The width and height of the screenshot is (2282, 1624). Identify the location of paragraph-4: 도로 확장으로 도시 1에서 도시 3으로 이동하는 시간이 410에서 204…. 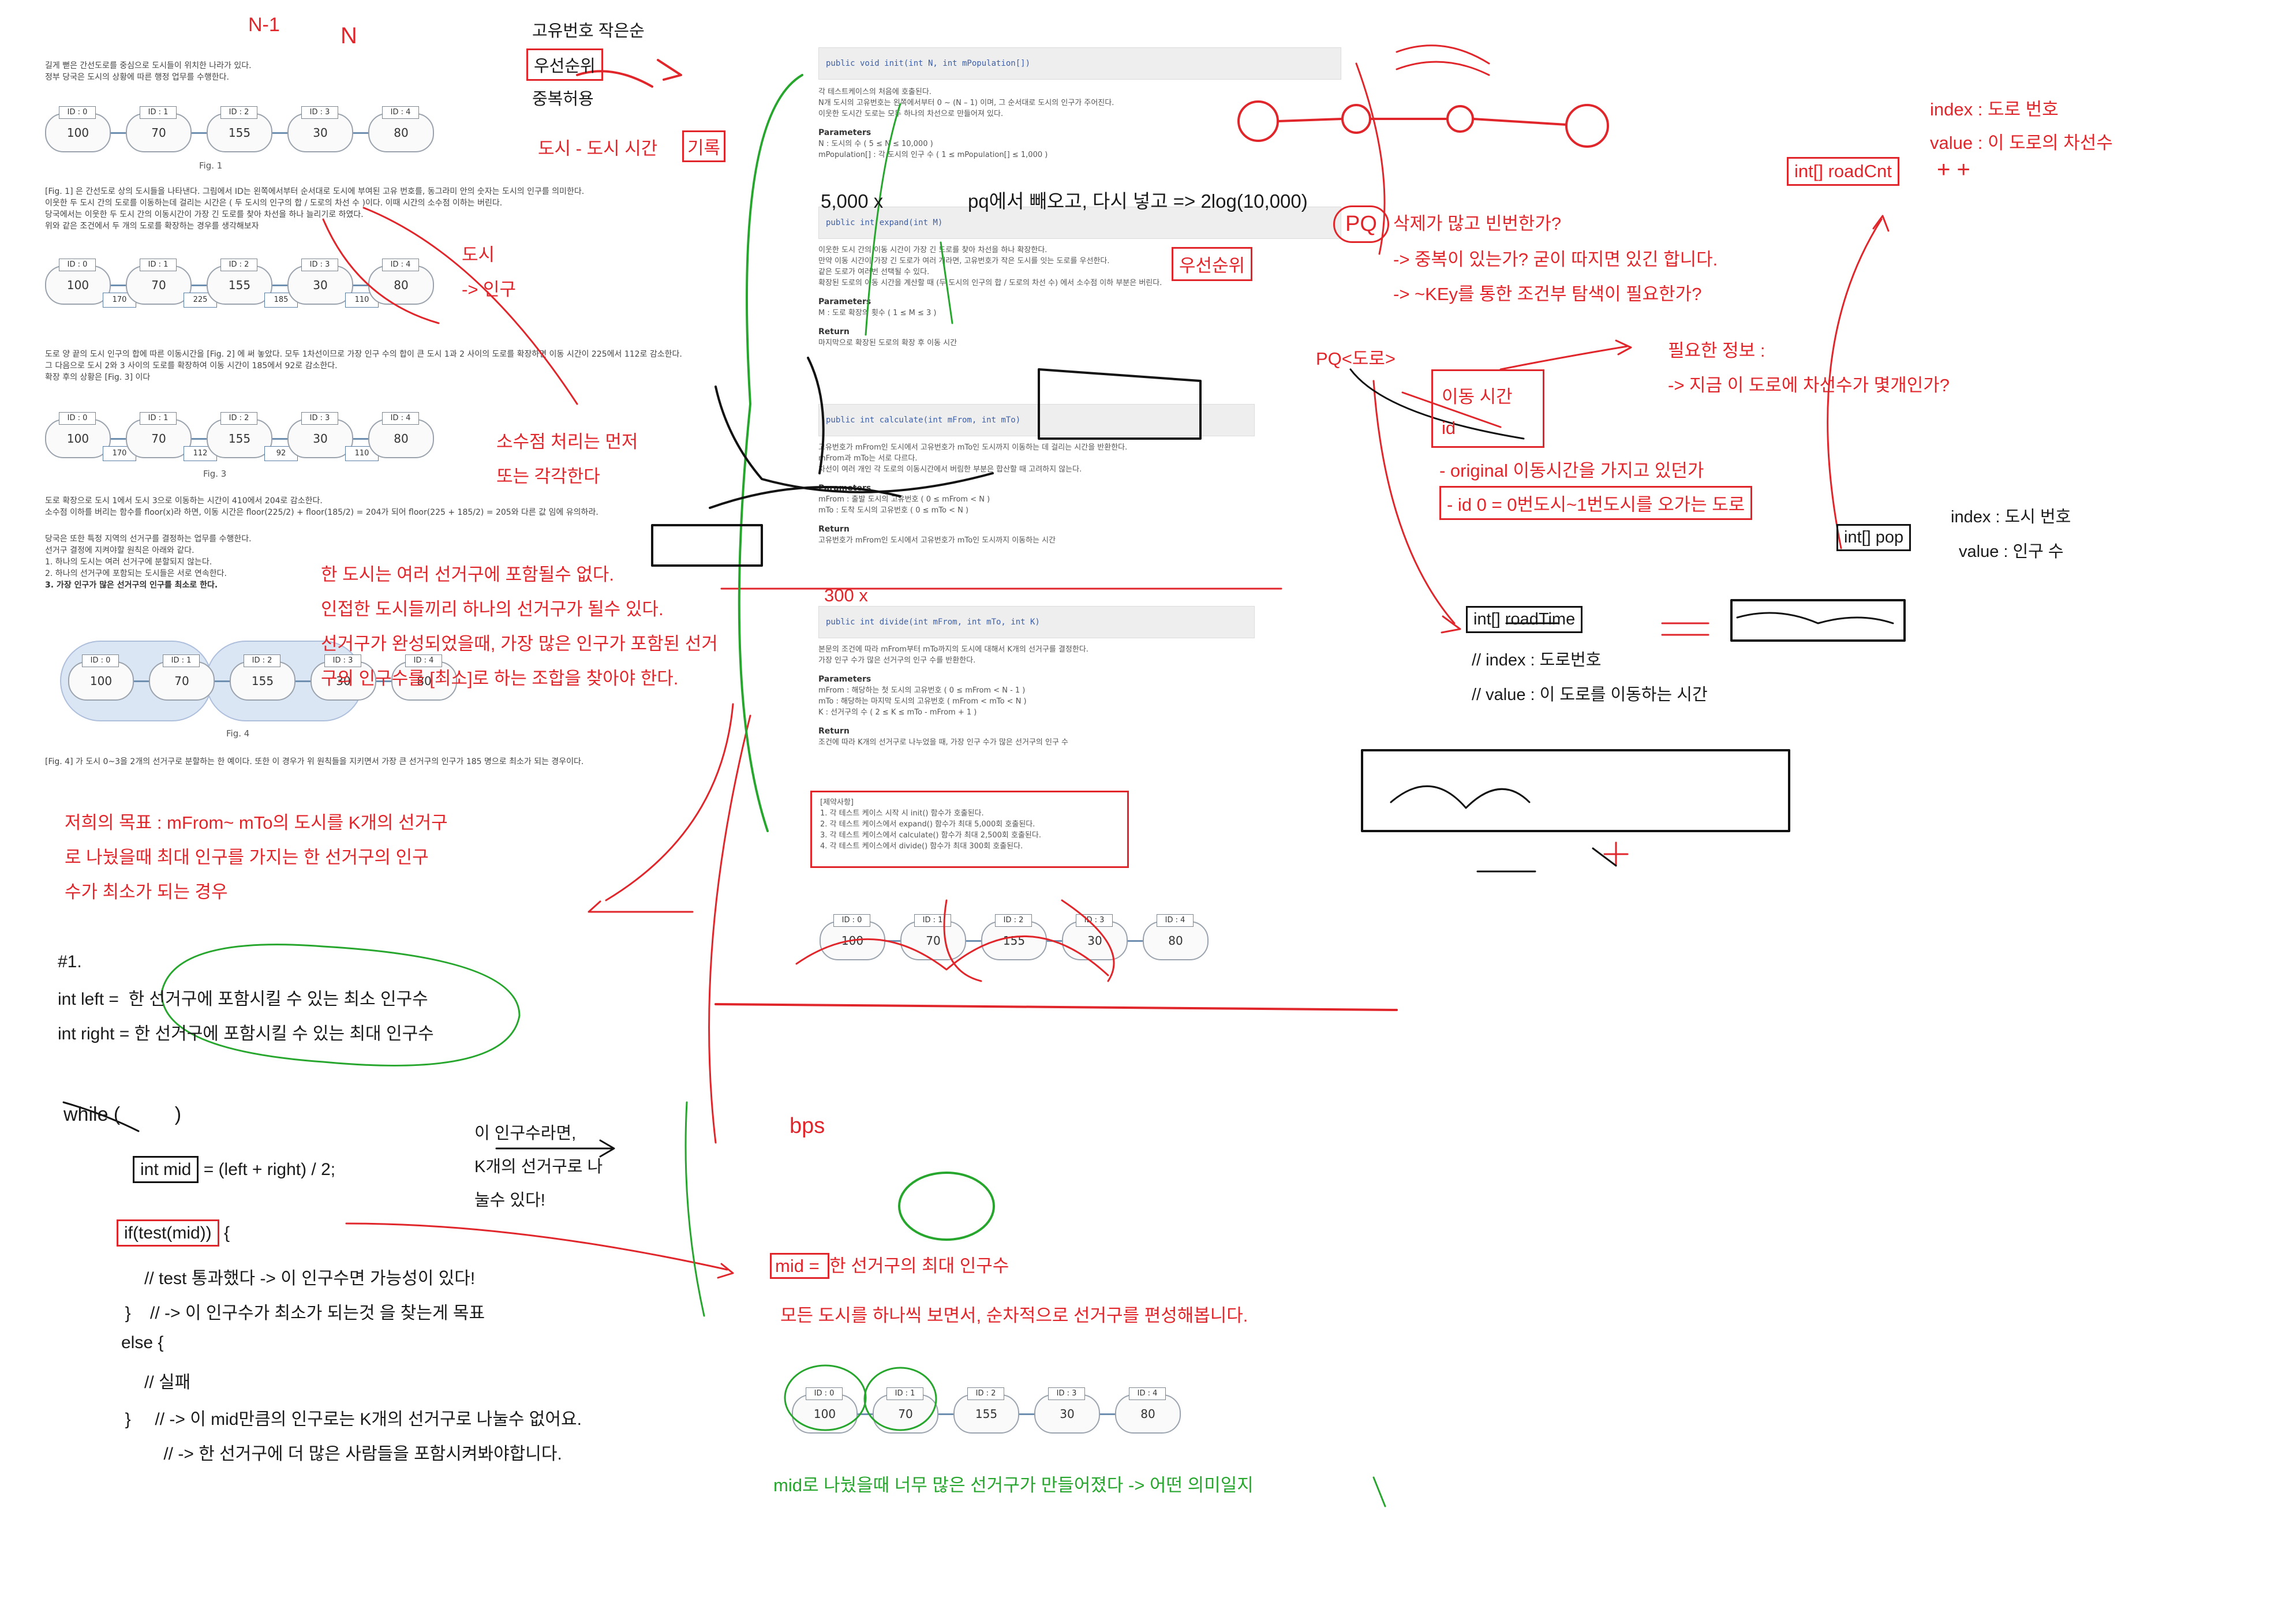
(385, 507).